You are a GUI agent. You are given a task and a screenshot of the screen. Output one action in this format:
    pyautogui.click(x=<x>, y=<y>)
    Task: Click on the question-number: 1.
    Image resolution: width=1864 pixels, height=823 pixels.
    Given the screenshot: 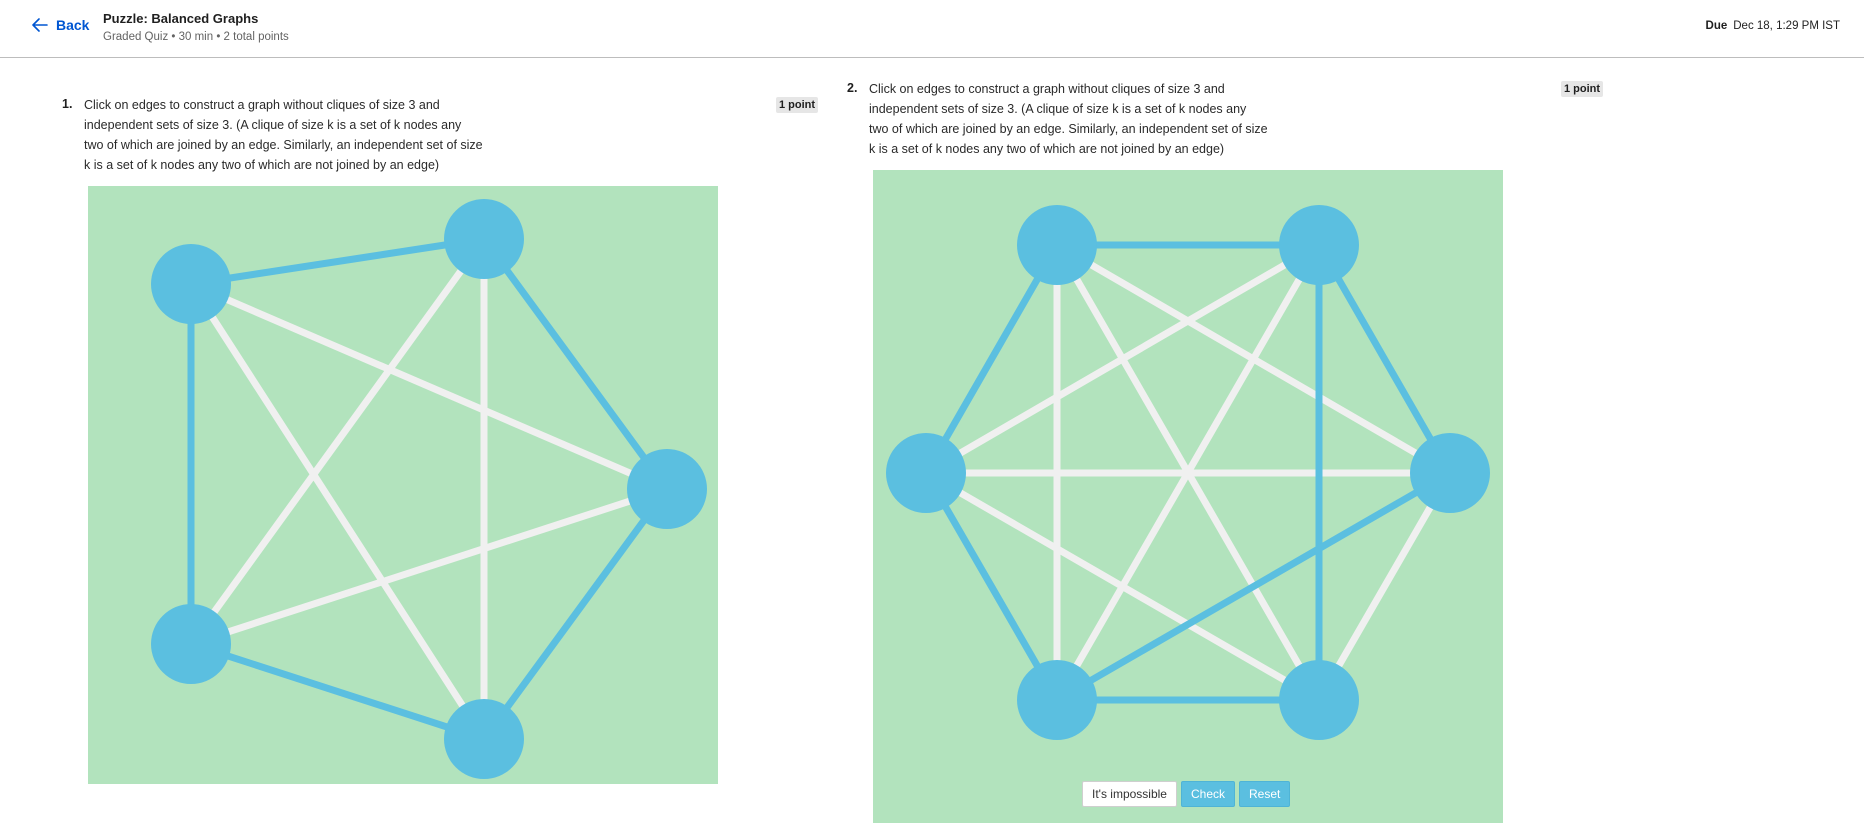 What is the action you would take?
    pyautogui.click(x=67, y=104)
    